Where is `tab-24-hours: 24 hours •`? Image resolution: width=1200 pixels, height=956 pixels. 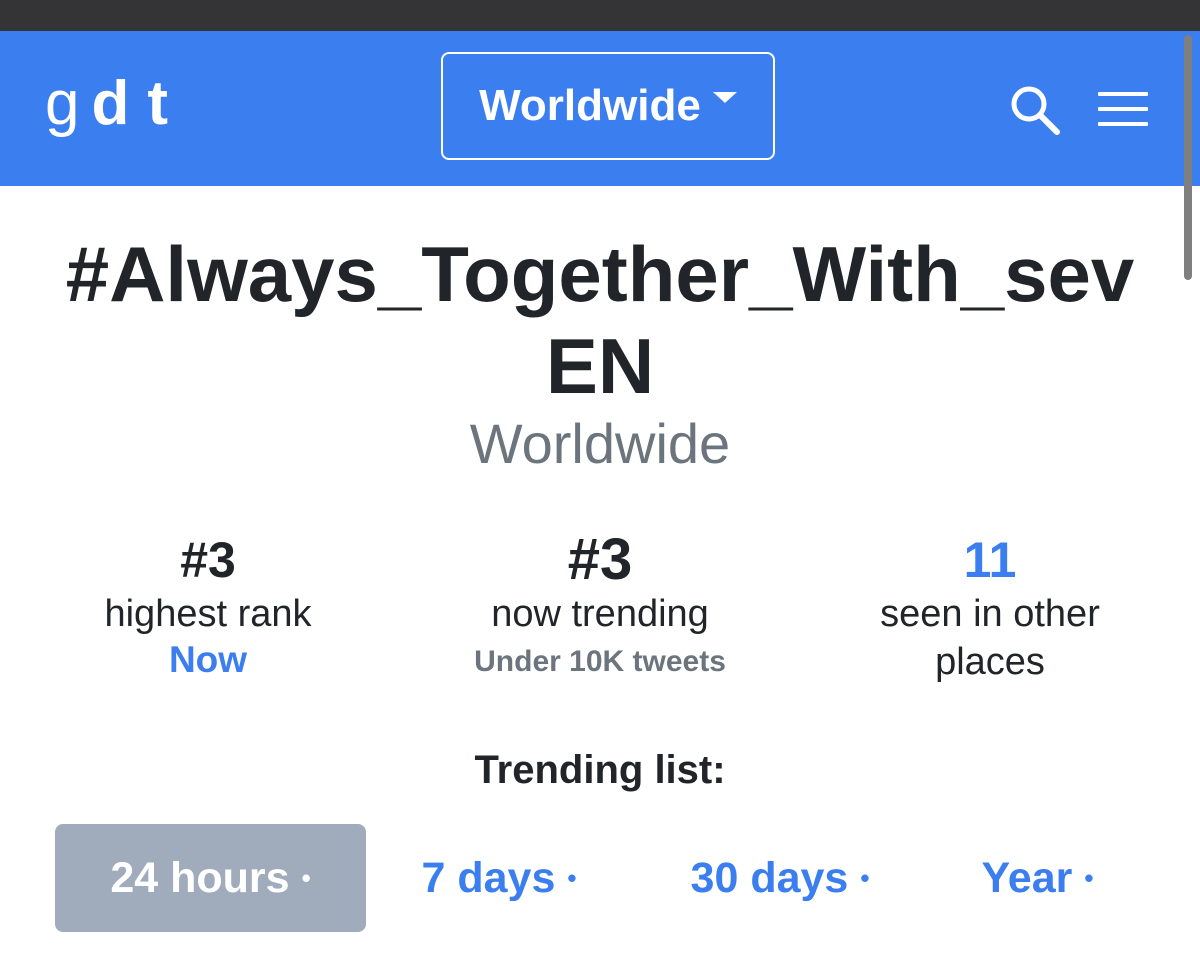
tab-24-hours: 24 hours • is located at coordinates (210, 878).